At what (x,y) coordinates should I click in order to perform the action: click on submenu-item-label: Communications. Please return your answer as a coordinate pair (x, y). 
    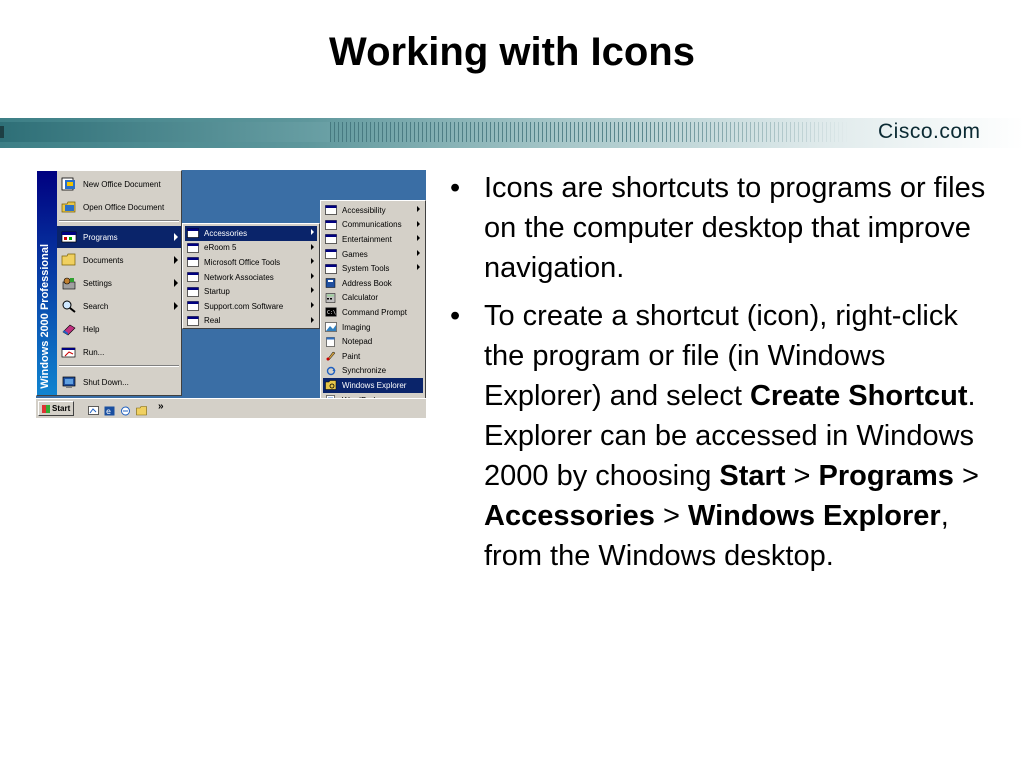
    Looking at the image, I should click on (372, 225).